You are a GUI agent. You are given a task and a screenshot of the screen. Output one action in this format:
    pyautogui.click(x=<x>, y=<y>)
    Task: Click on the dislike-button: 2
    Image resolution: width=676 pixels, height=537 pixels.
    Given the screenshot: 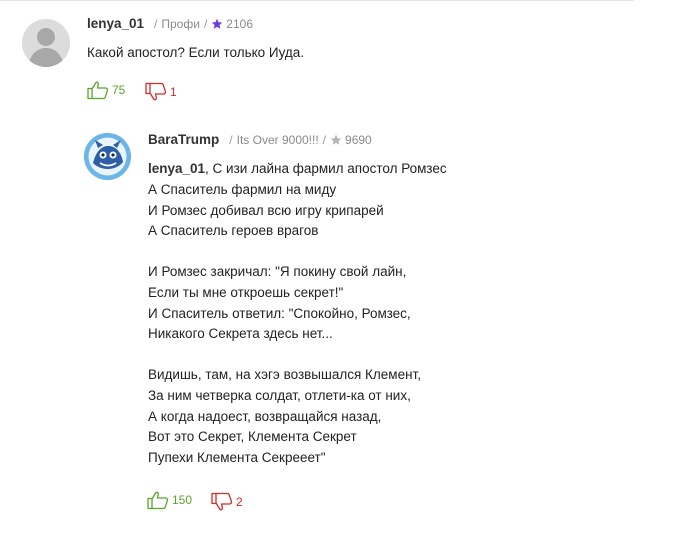 What is the action you would take?
    pyautogui.click(x=227, y=502)
    